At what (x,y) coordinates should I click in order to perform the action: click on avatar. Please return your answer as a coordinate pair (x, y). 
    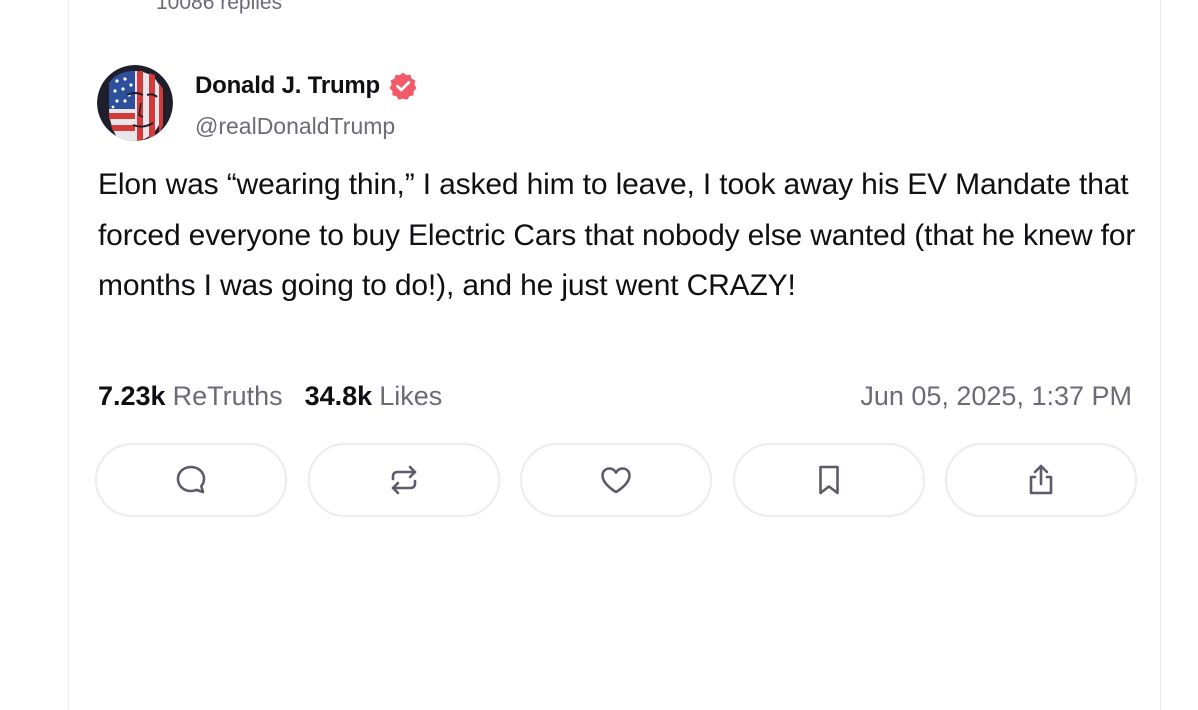
    Looking at the image, I should click on (135, 103).